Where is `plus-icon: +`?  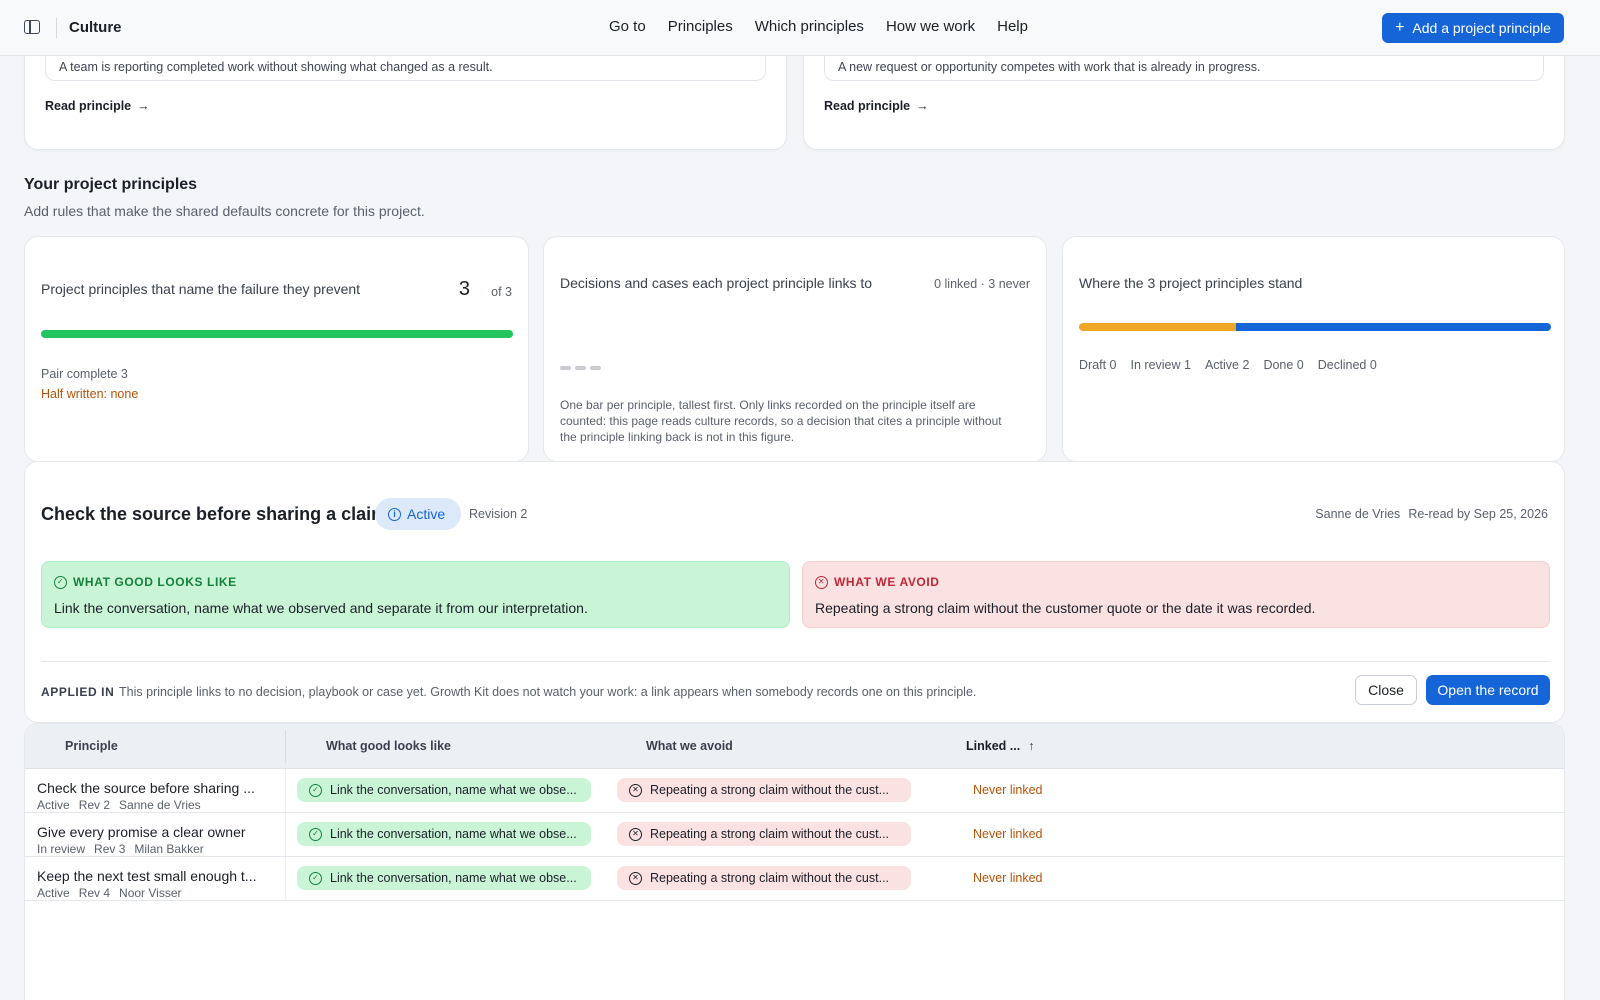
plus-icon: + is located at coordinates (1400, 27).